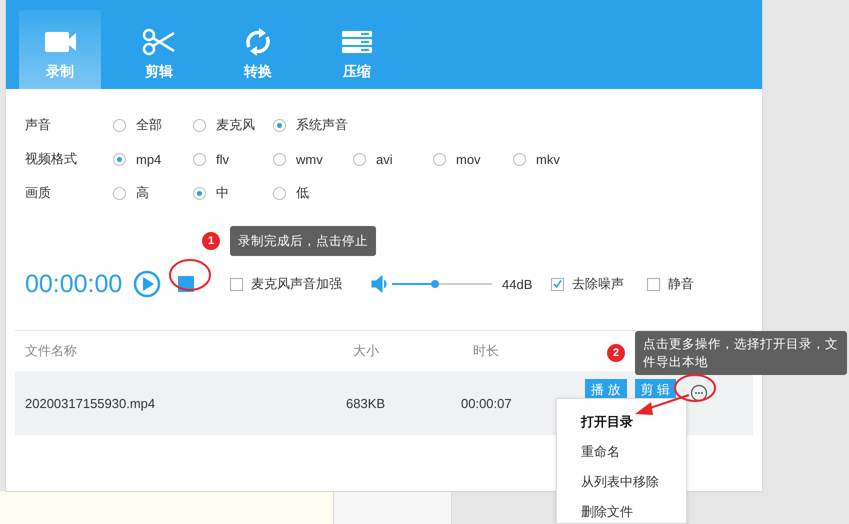 This screenshot has height=524, width=849. Describe the element at coordinates (366, 351) in the screenshot. I see `column-header: 大小` at that location.